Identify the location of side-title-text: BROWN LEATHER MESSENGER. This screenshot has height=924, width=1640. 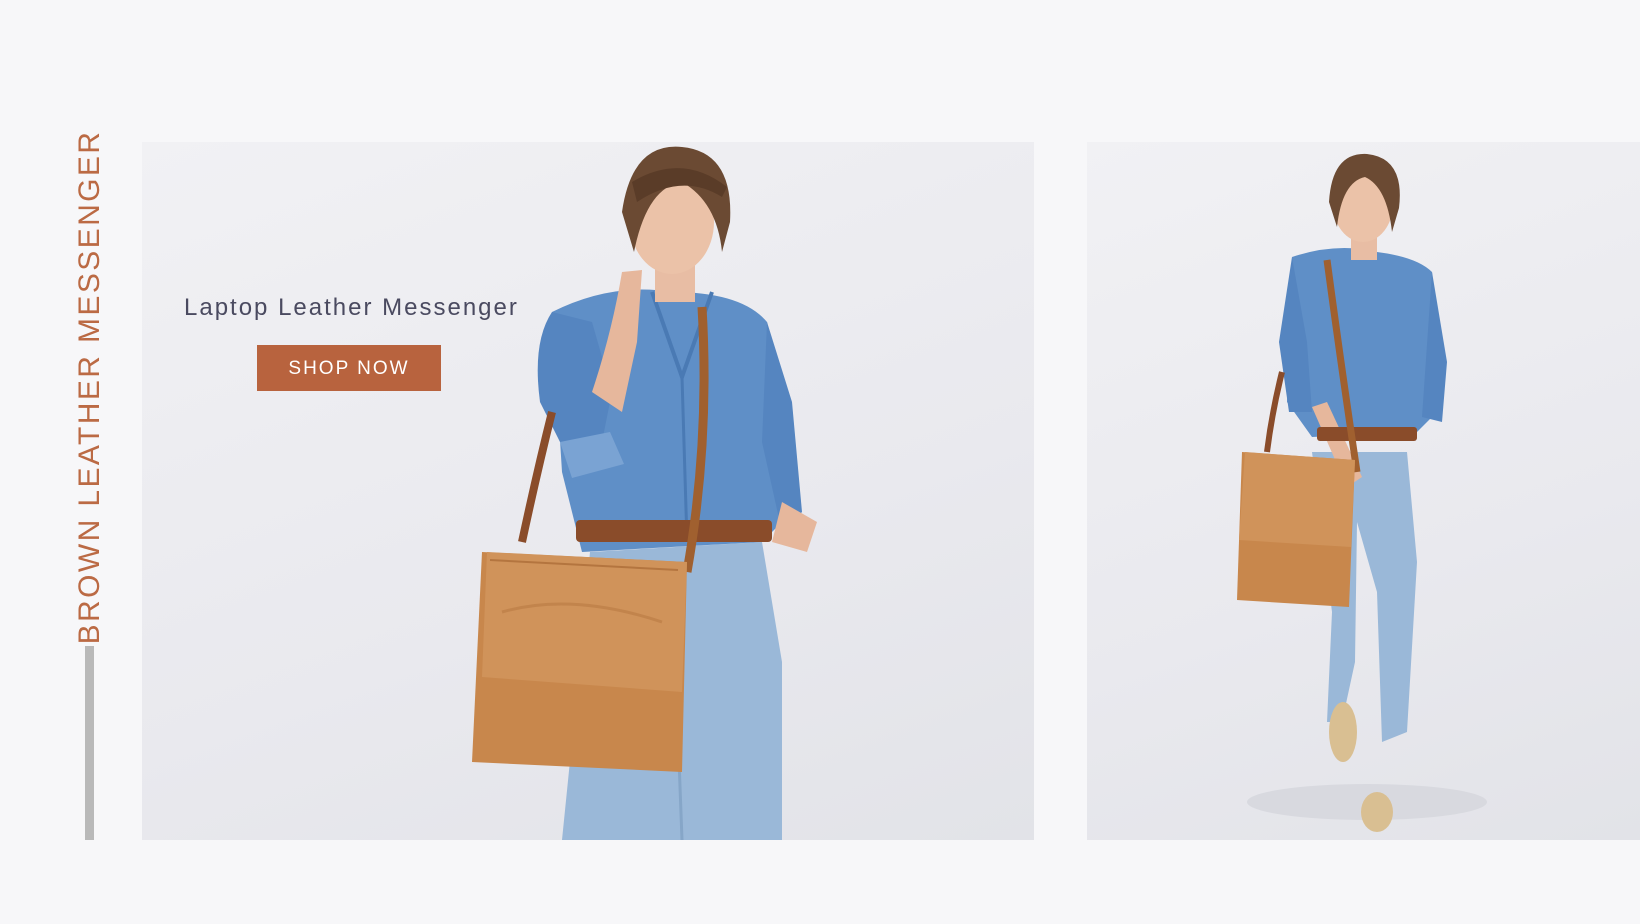
(89, 387).